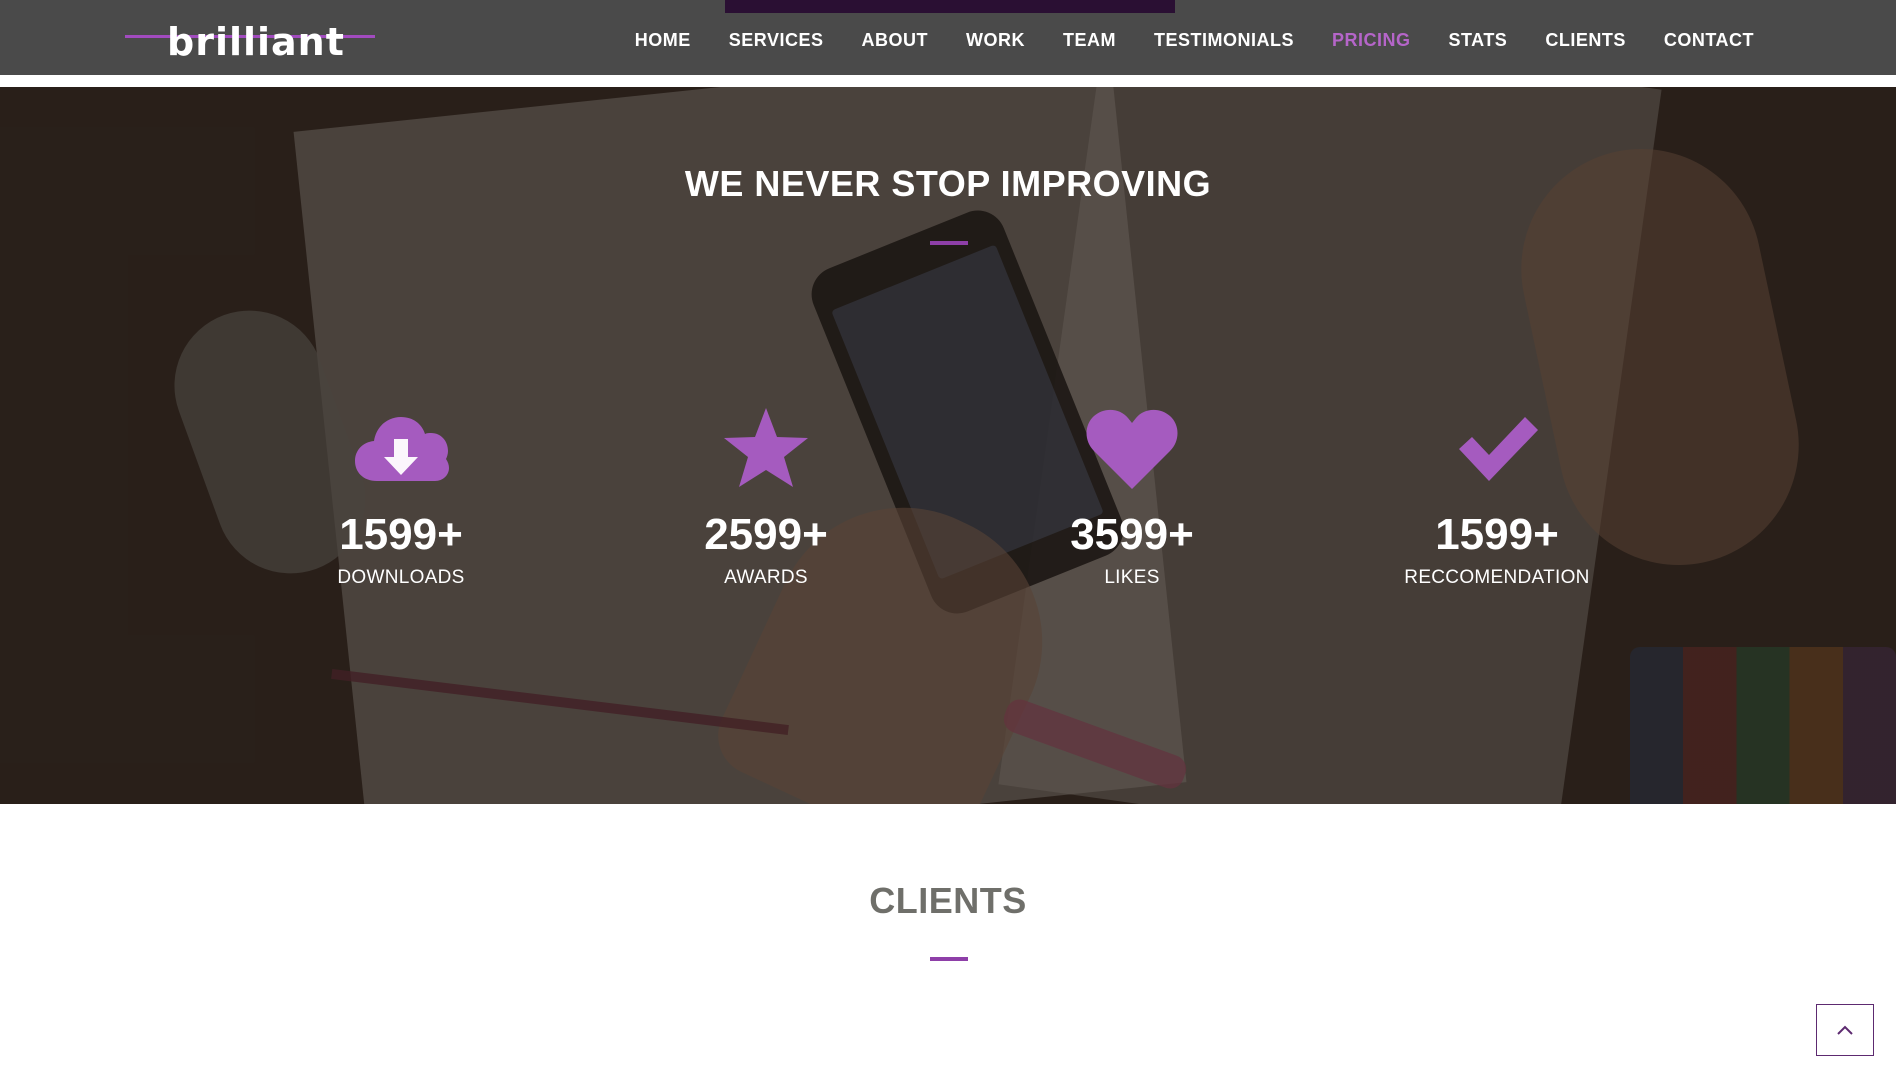 The height and width of the screenshot is (1066, 1896). Describe the element at coordinates (1497, 577) in the screenshot. I see `stat-label: RECCOMENDATION` at that location.